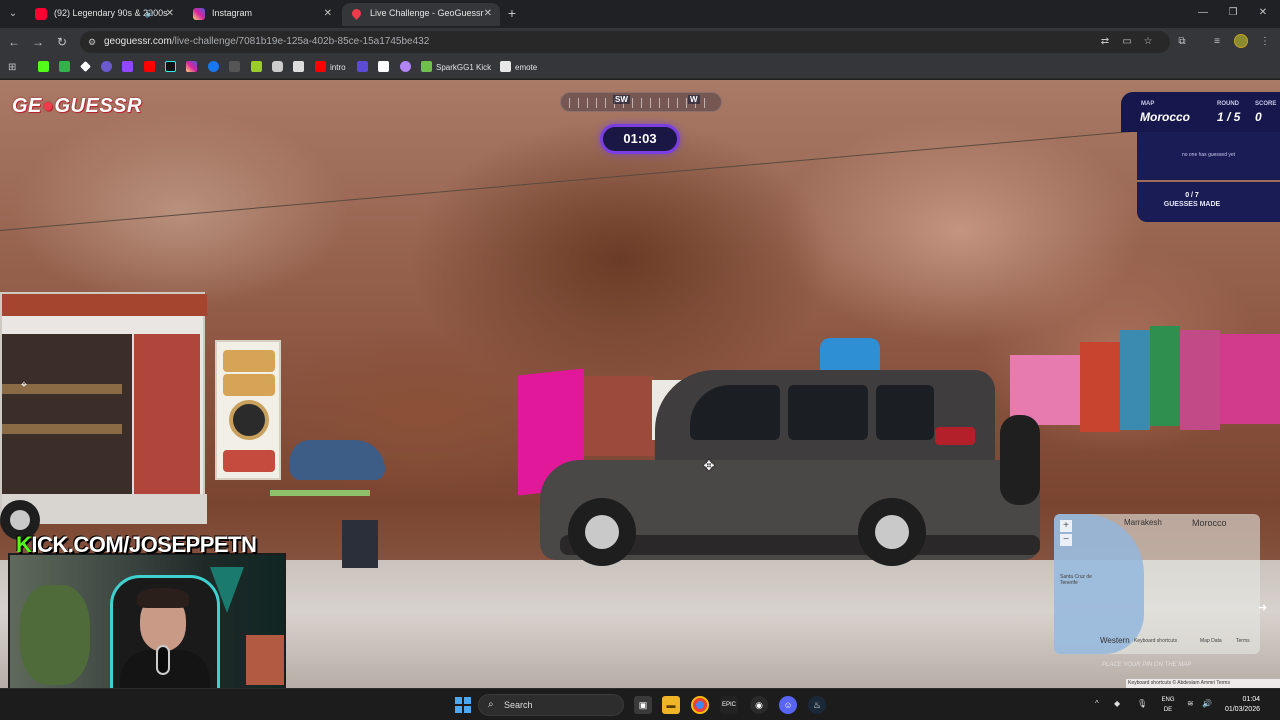 This screenshot has height=720, width=1280. I want to click on chrome-icon, so click(700, 705).